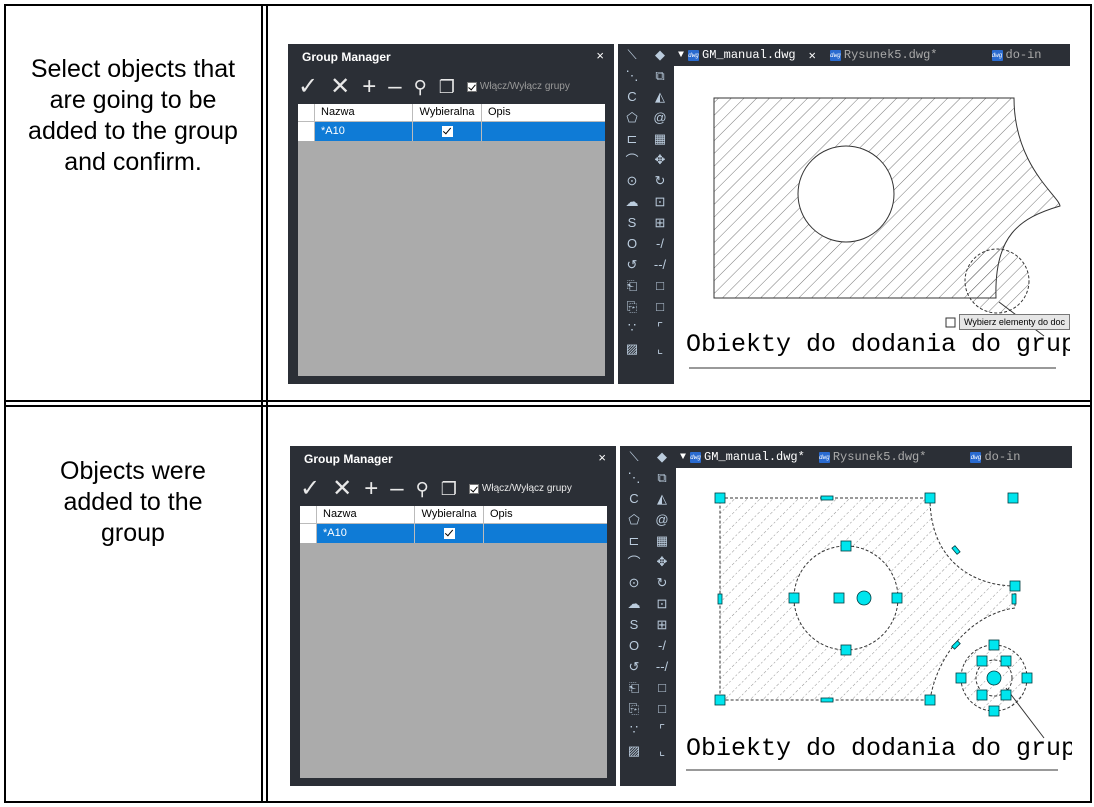 This screenshot has height=807, width=1094. I want to click on small-circle, so click(997, 281).